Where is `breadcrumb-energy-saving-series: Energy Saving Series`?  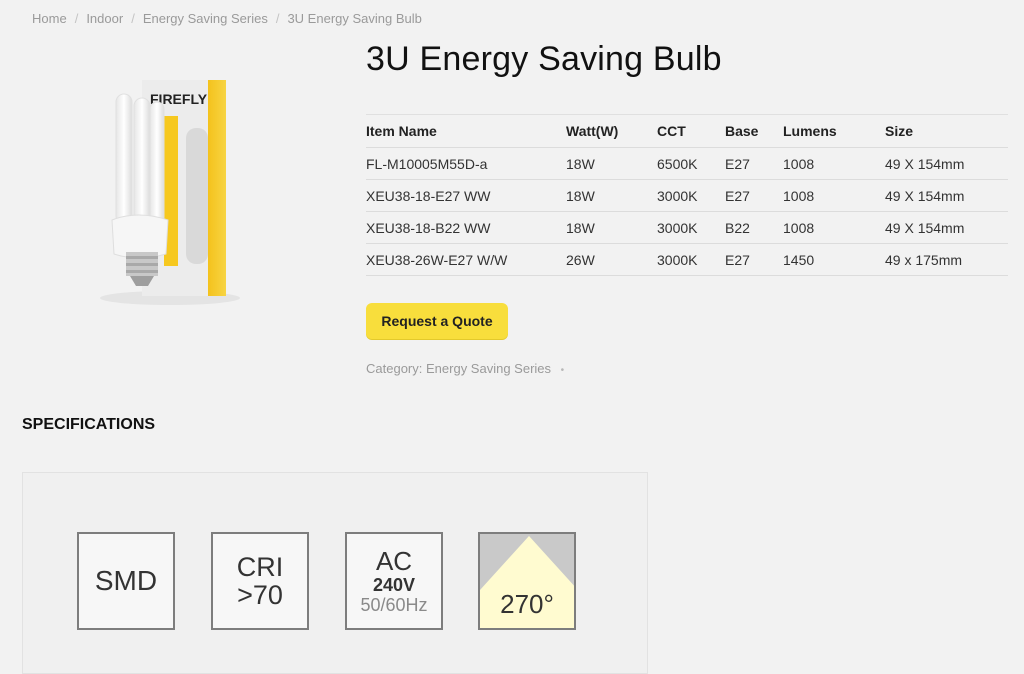
breadcrumb-energy-saving-series: Energy Saving Series is located at coordinates (205, 18).